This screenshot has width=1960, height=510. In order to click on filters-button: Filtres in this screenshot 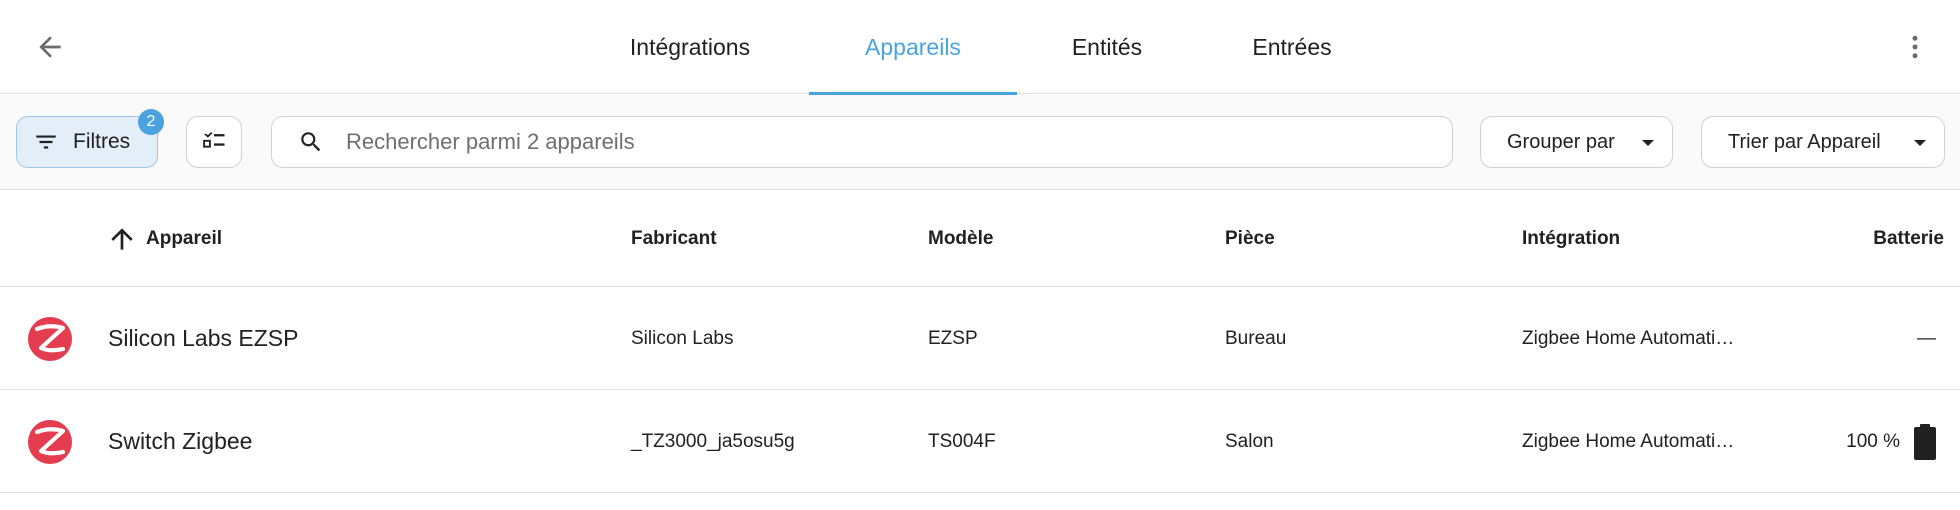, I will do `click(87, 142)`.